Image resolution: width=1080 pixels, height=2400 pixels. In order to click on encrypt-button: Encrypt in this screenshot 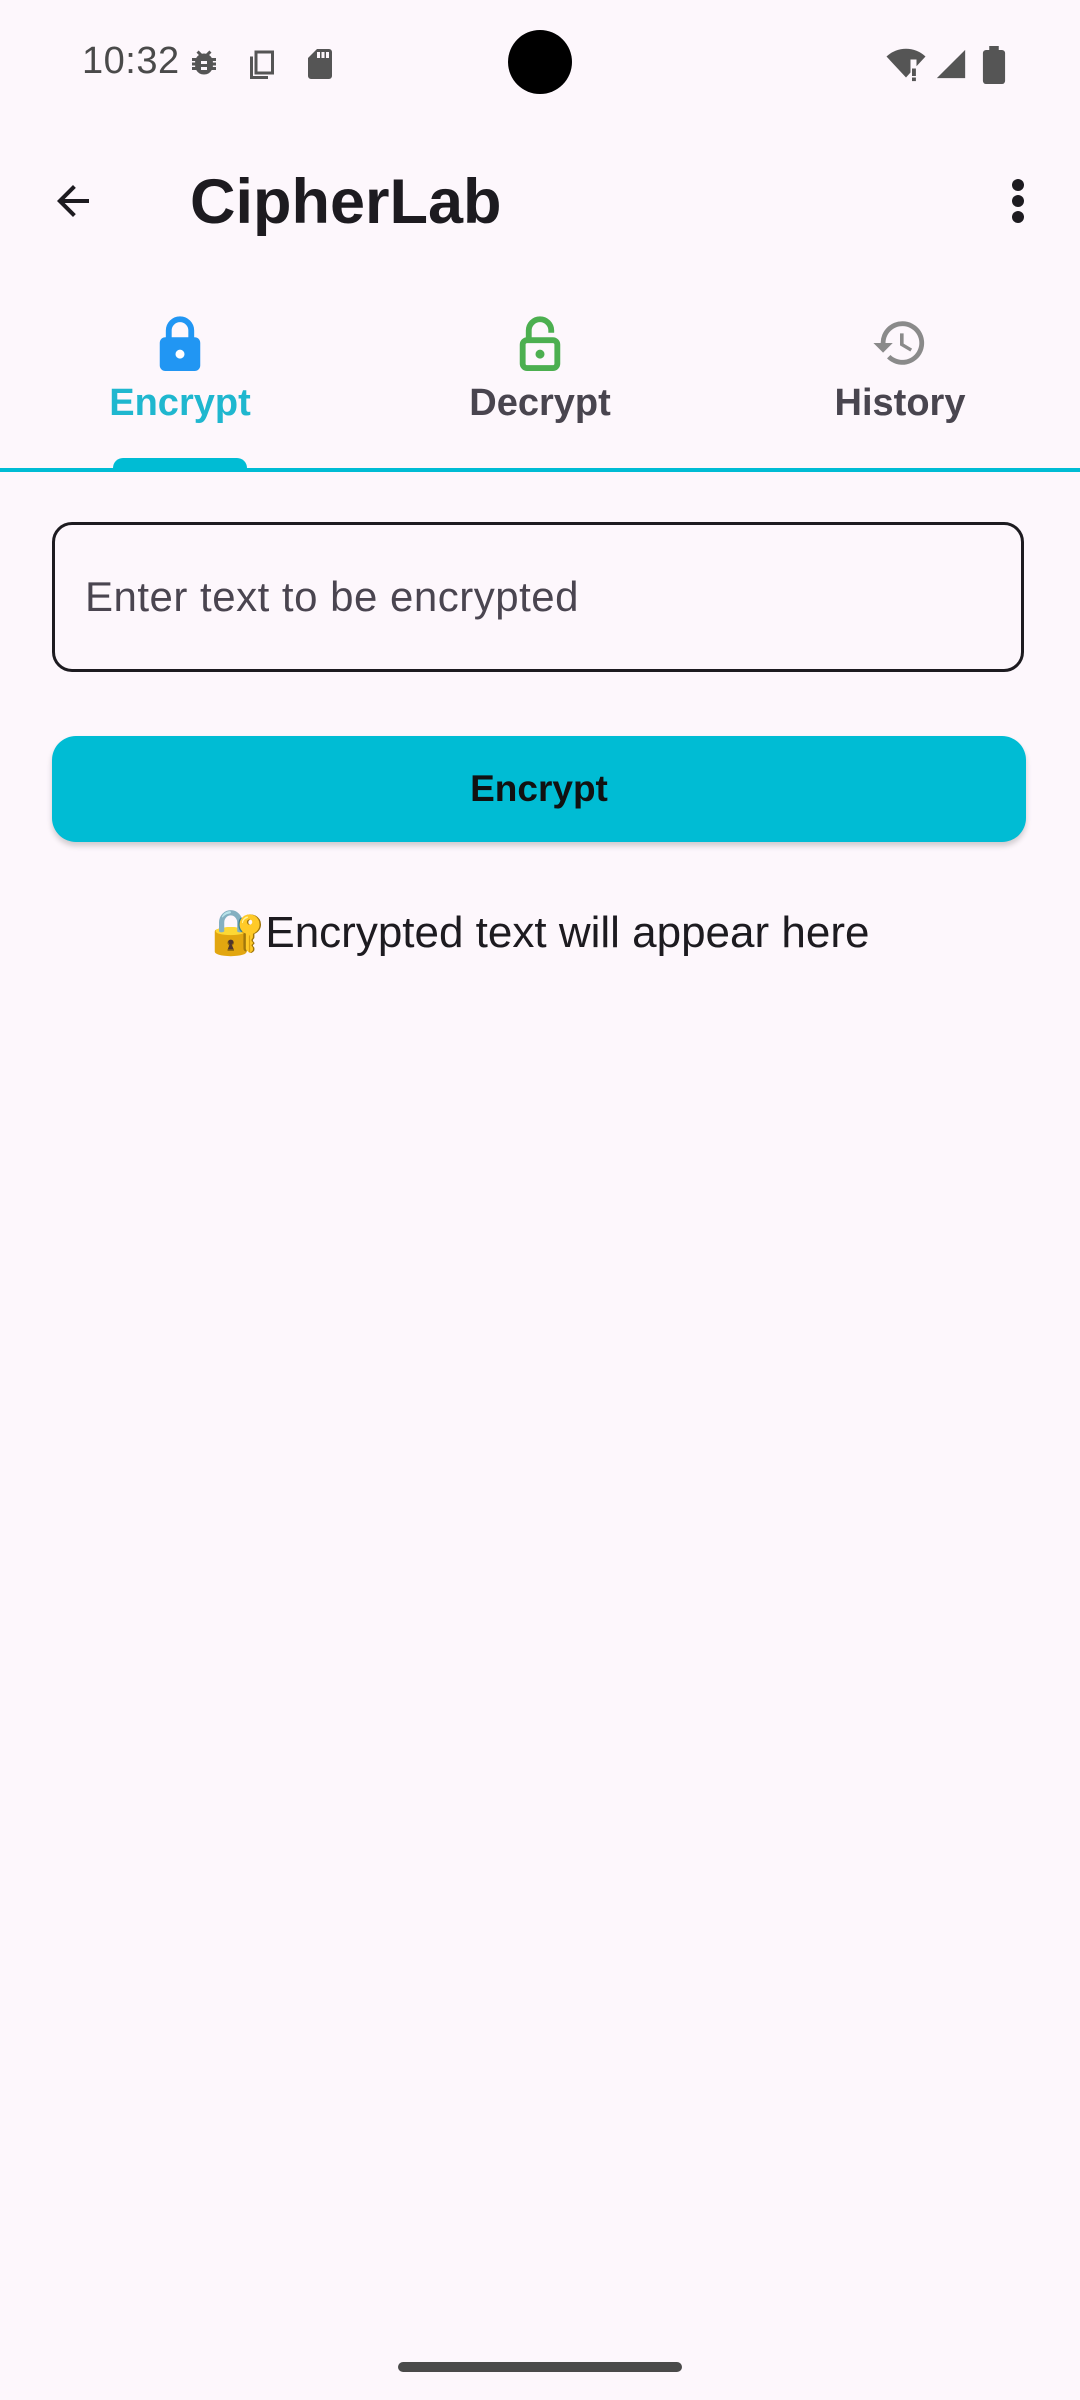, I will do `click(539, 789)`.